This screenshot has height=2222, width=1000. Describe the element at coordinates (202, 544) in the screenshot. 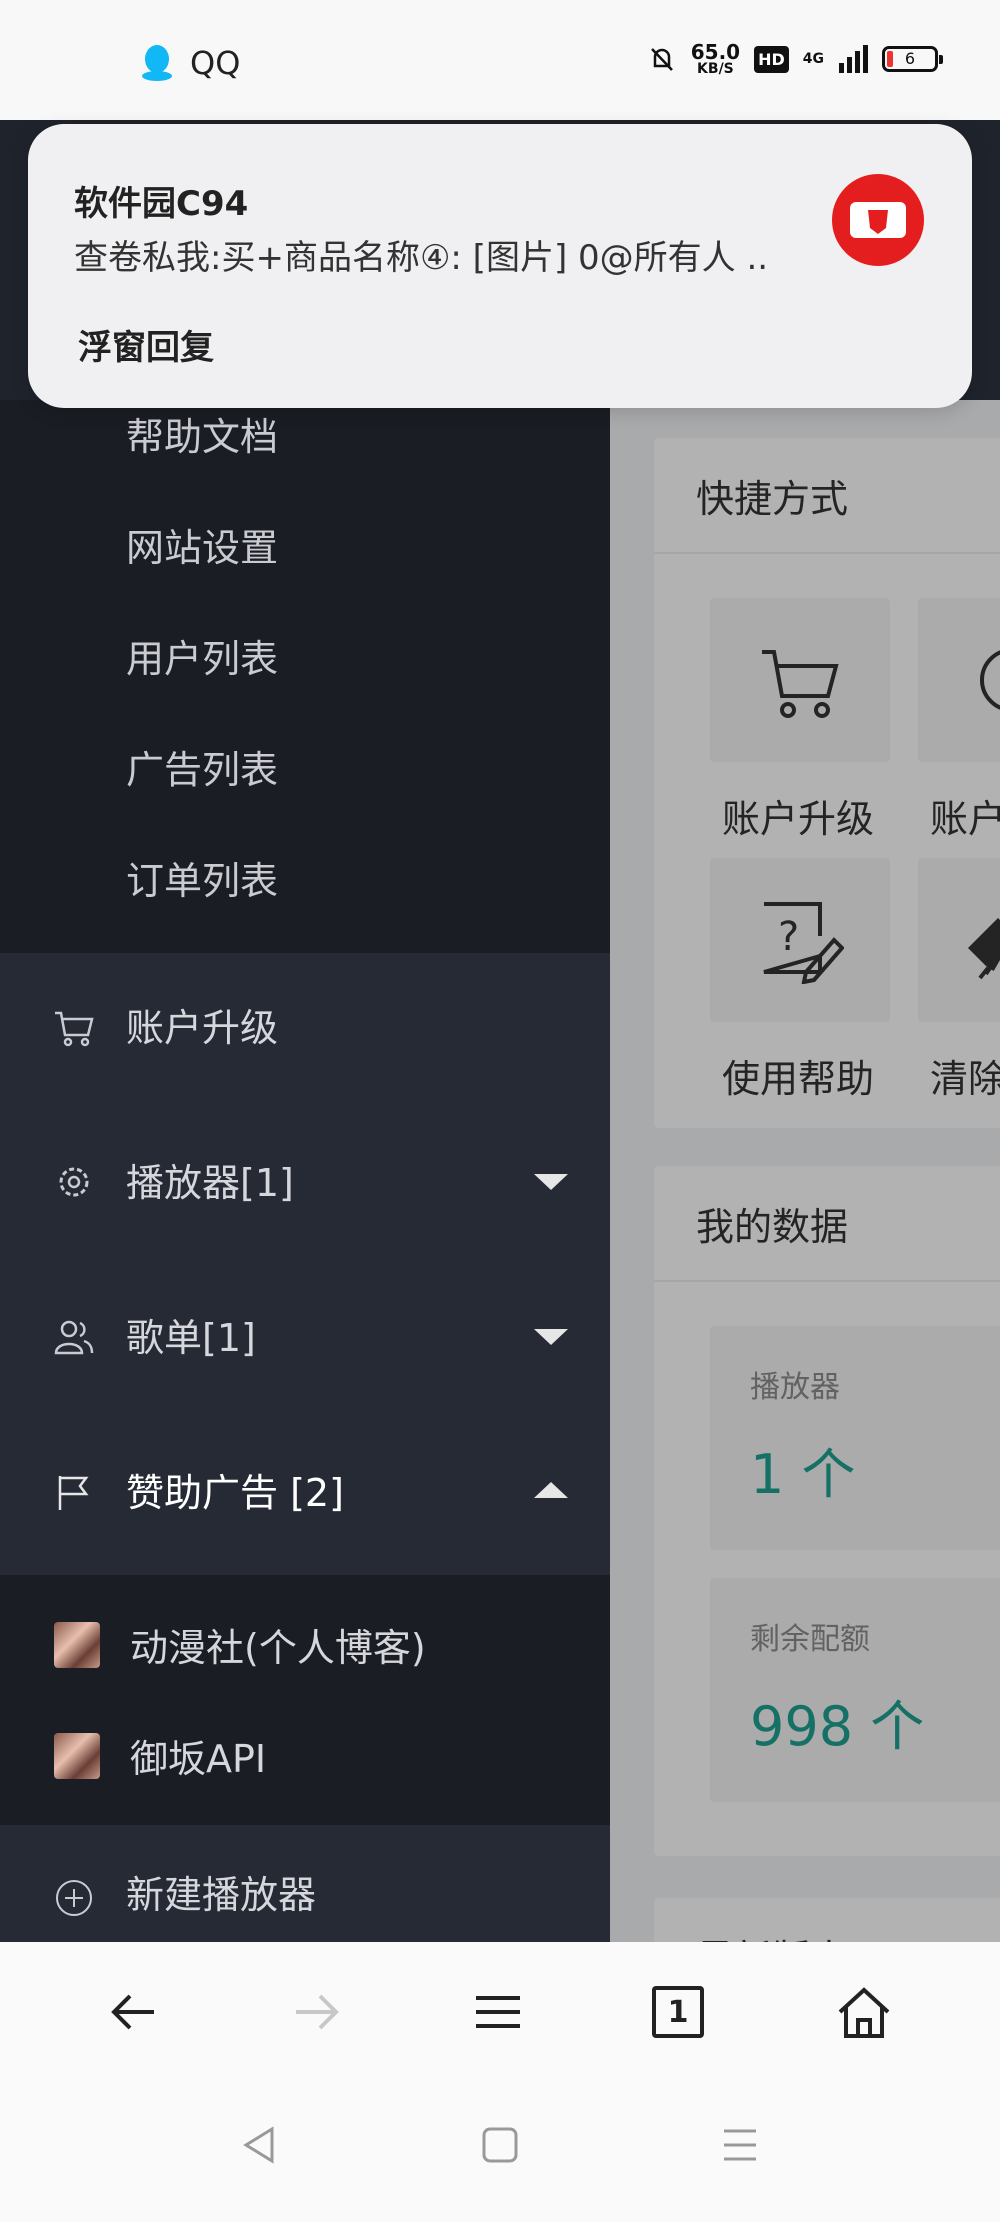

I see `submenu-site-settings: 网站设置` at that location.